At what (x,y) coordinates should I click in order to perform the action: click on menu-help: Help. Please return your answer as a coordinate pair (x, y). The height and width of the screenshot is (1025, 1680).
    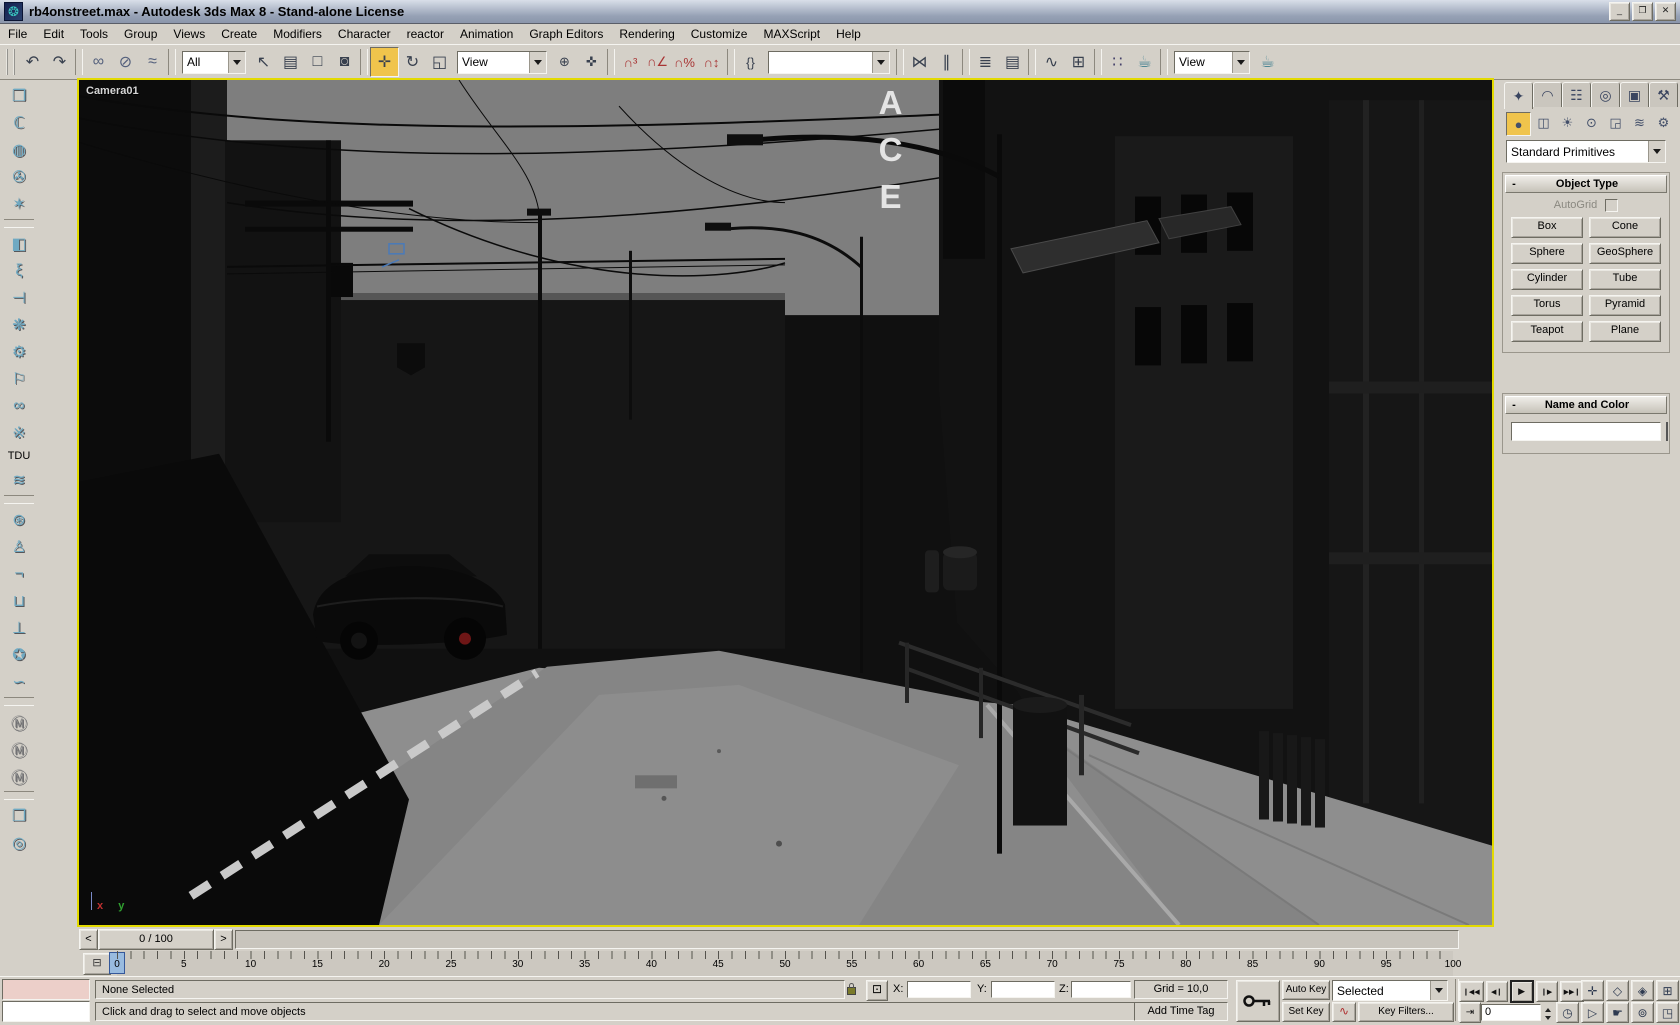
    Looking at the image, I should click on (848, 34).